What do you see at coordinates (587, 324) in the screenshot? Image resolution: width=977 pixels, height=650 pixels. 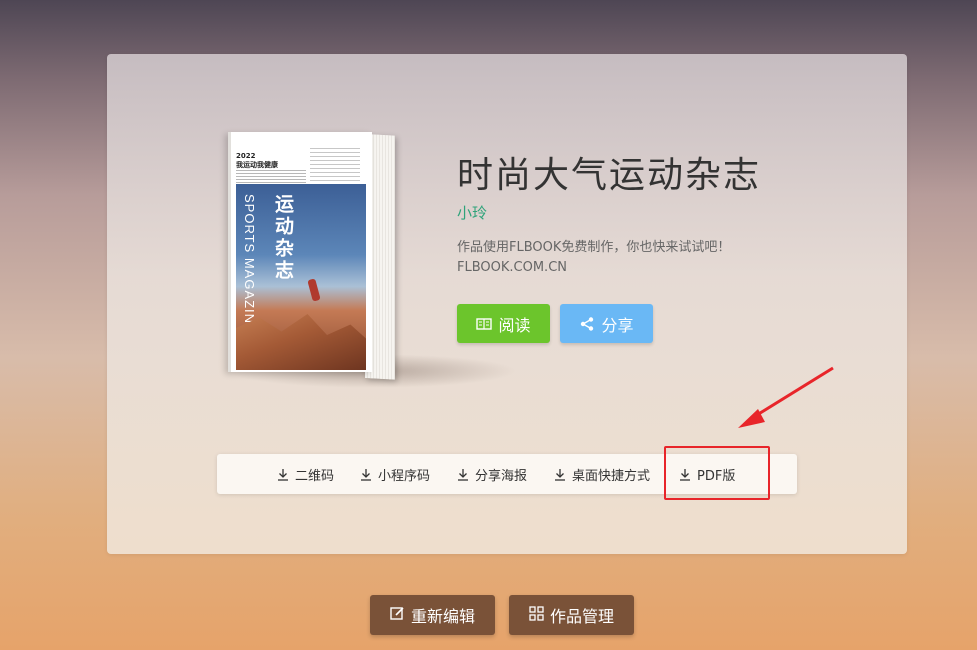 I see `share-icon` at bounding box center [587, 324].